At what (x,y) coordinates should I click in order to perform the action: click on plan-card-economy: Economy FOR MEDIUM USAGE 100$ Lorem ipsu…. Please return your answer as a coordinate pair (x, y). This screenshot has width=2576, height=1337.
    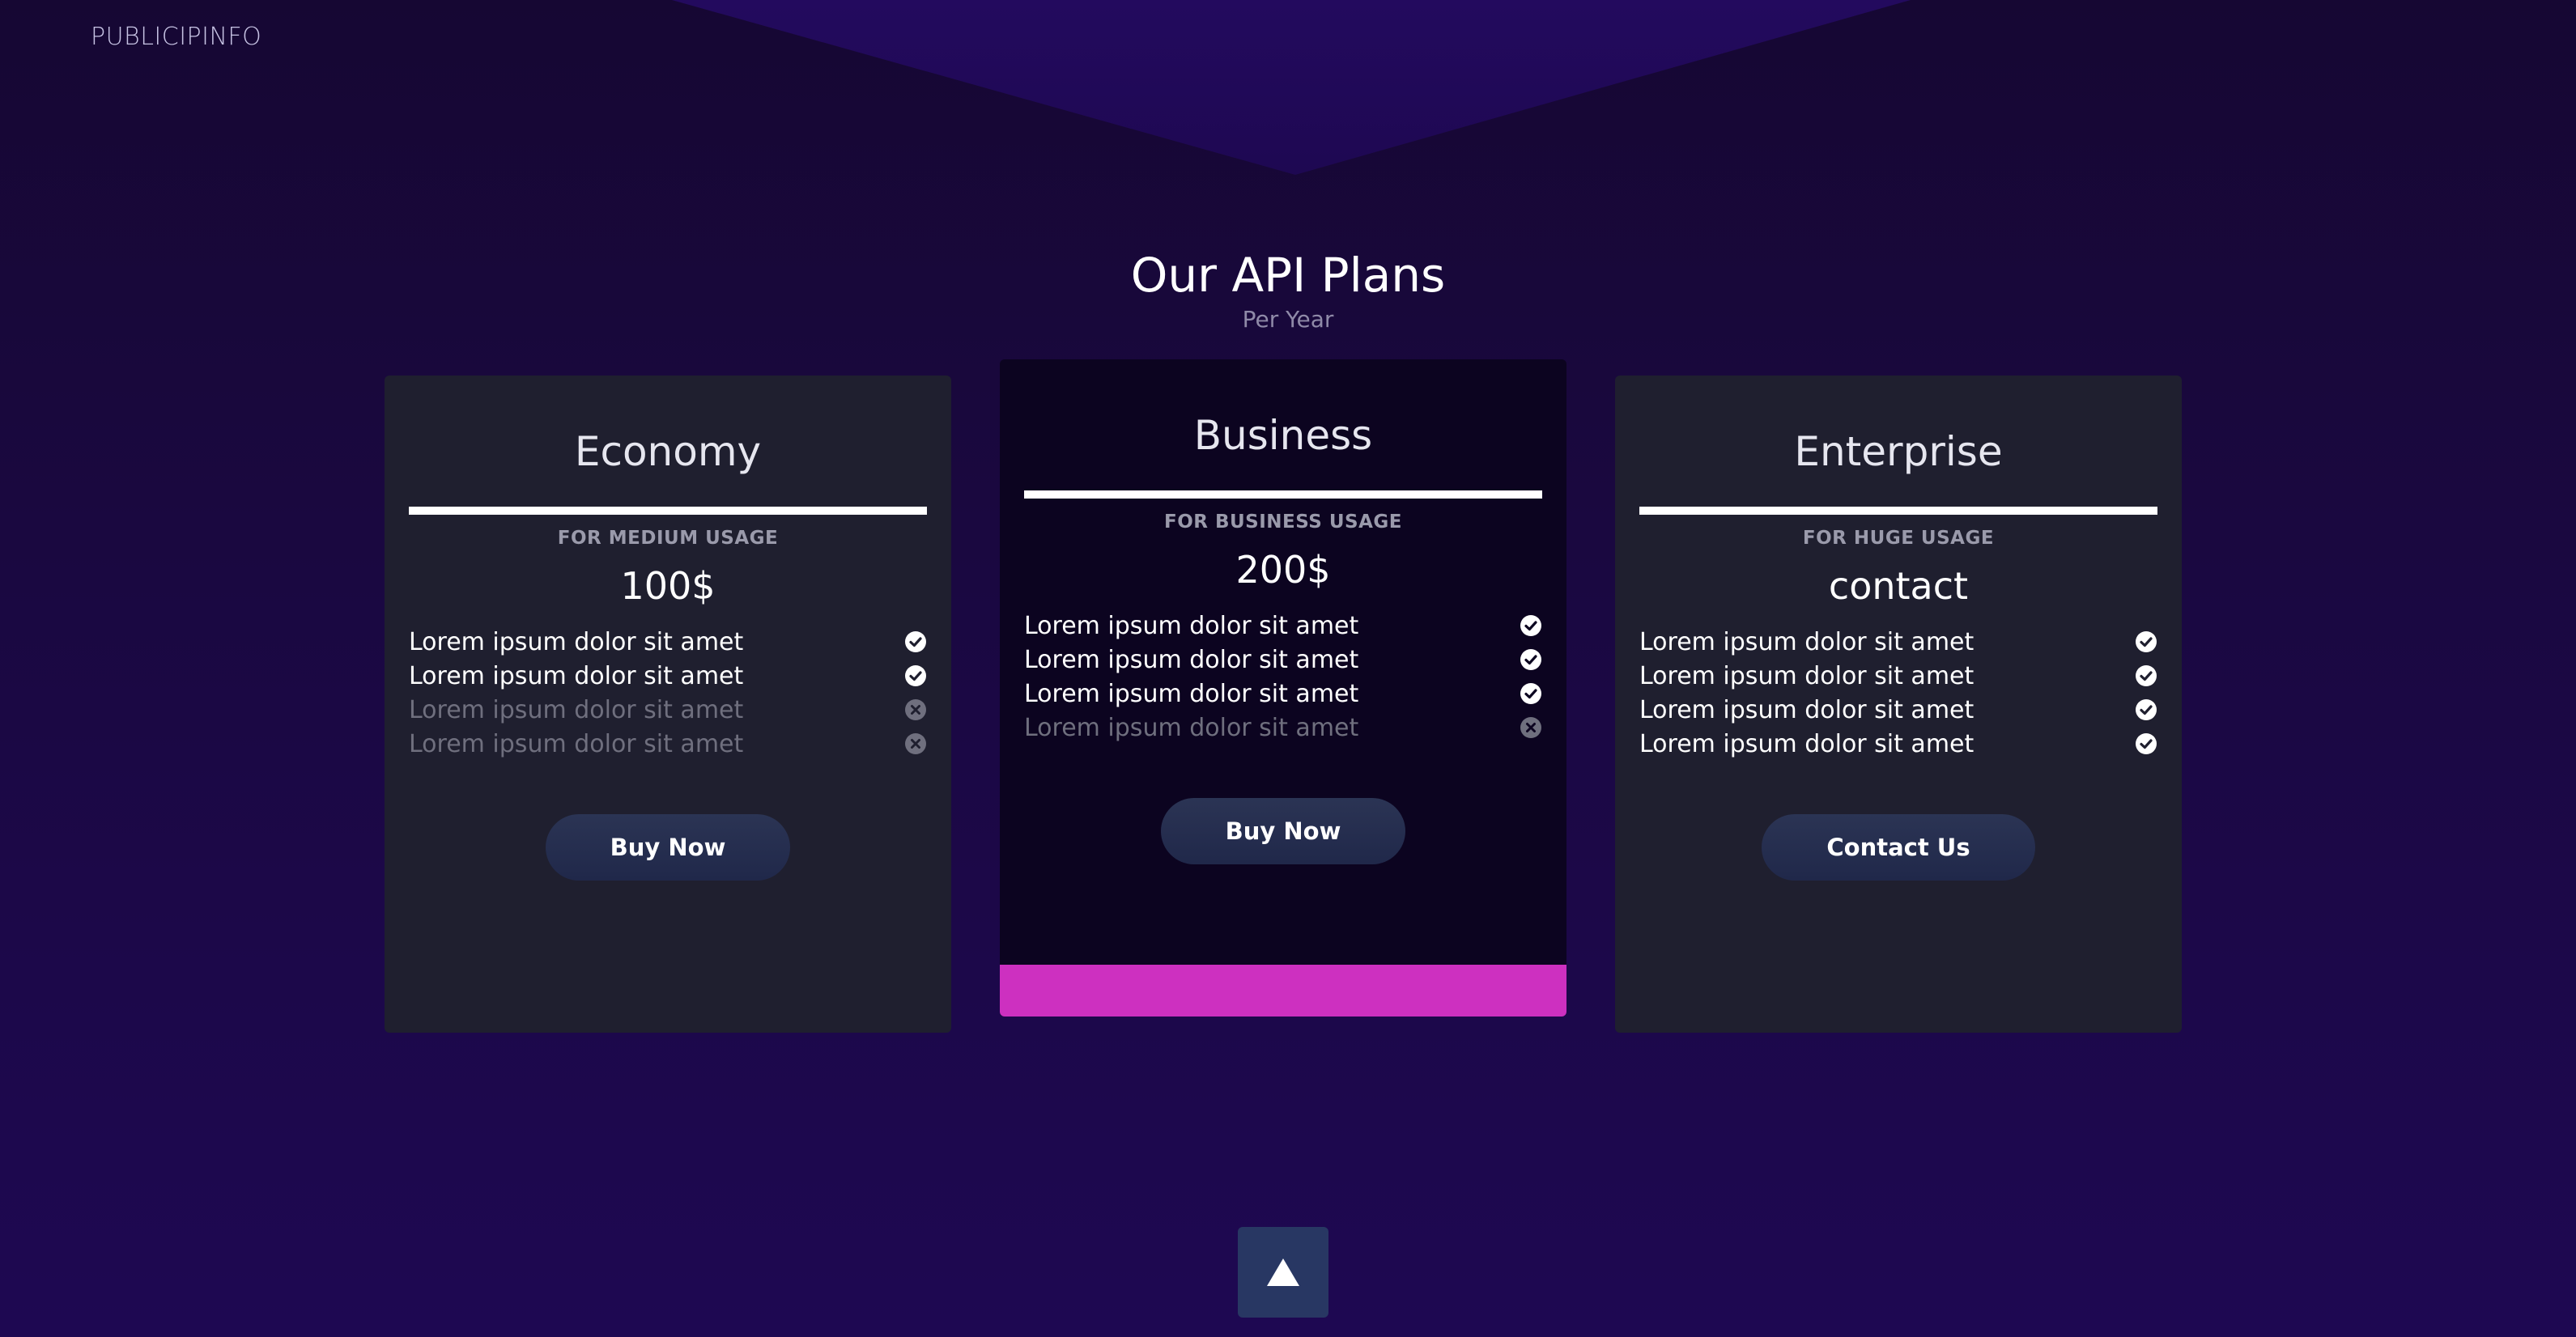
    Looking at the image, I should click on (668, 704).